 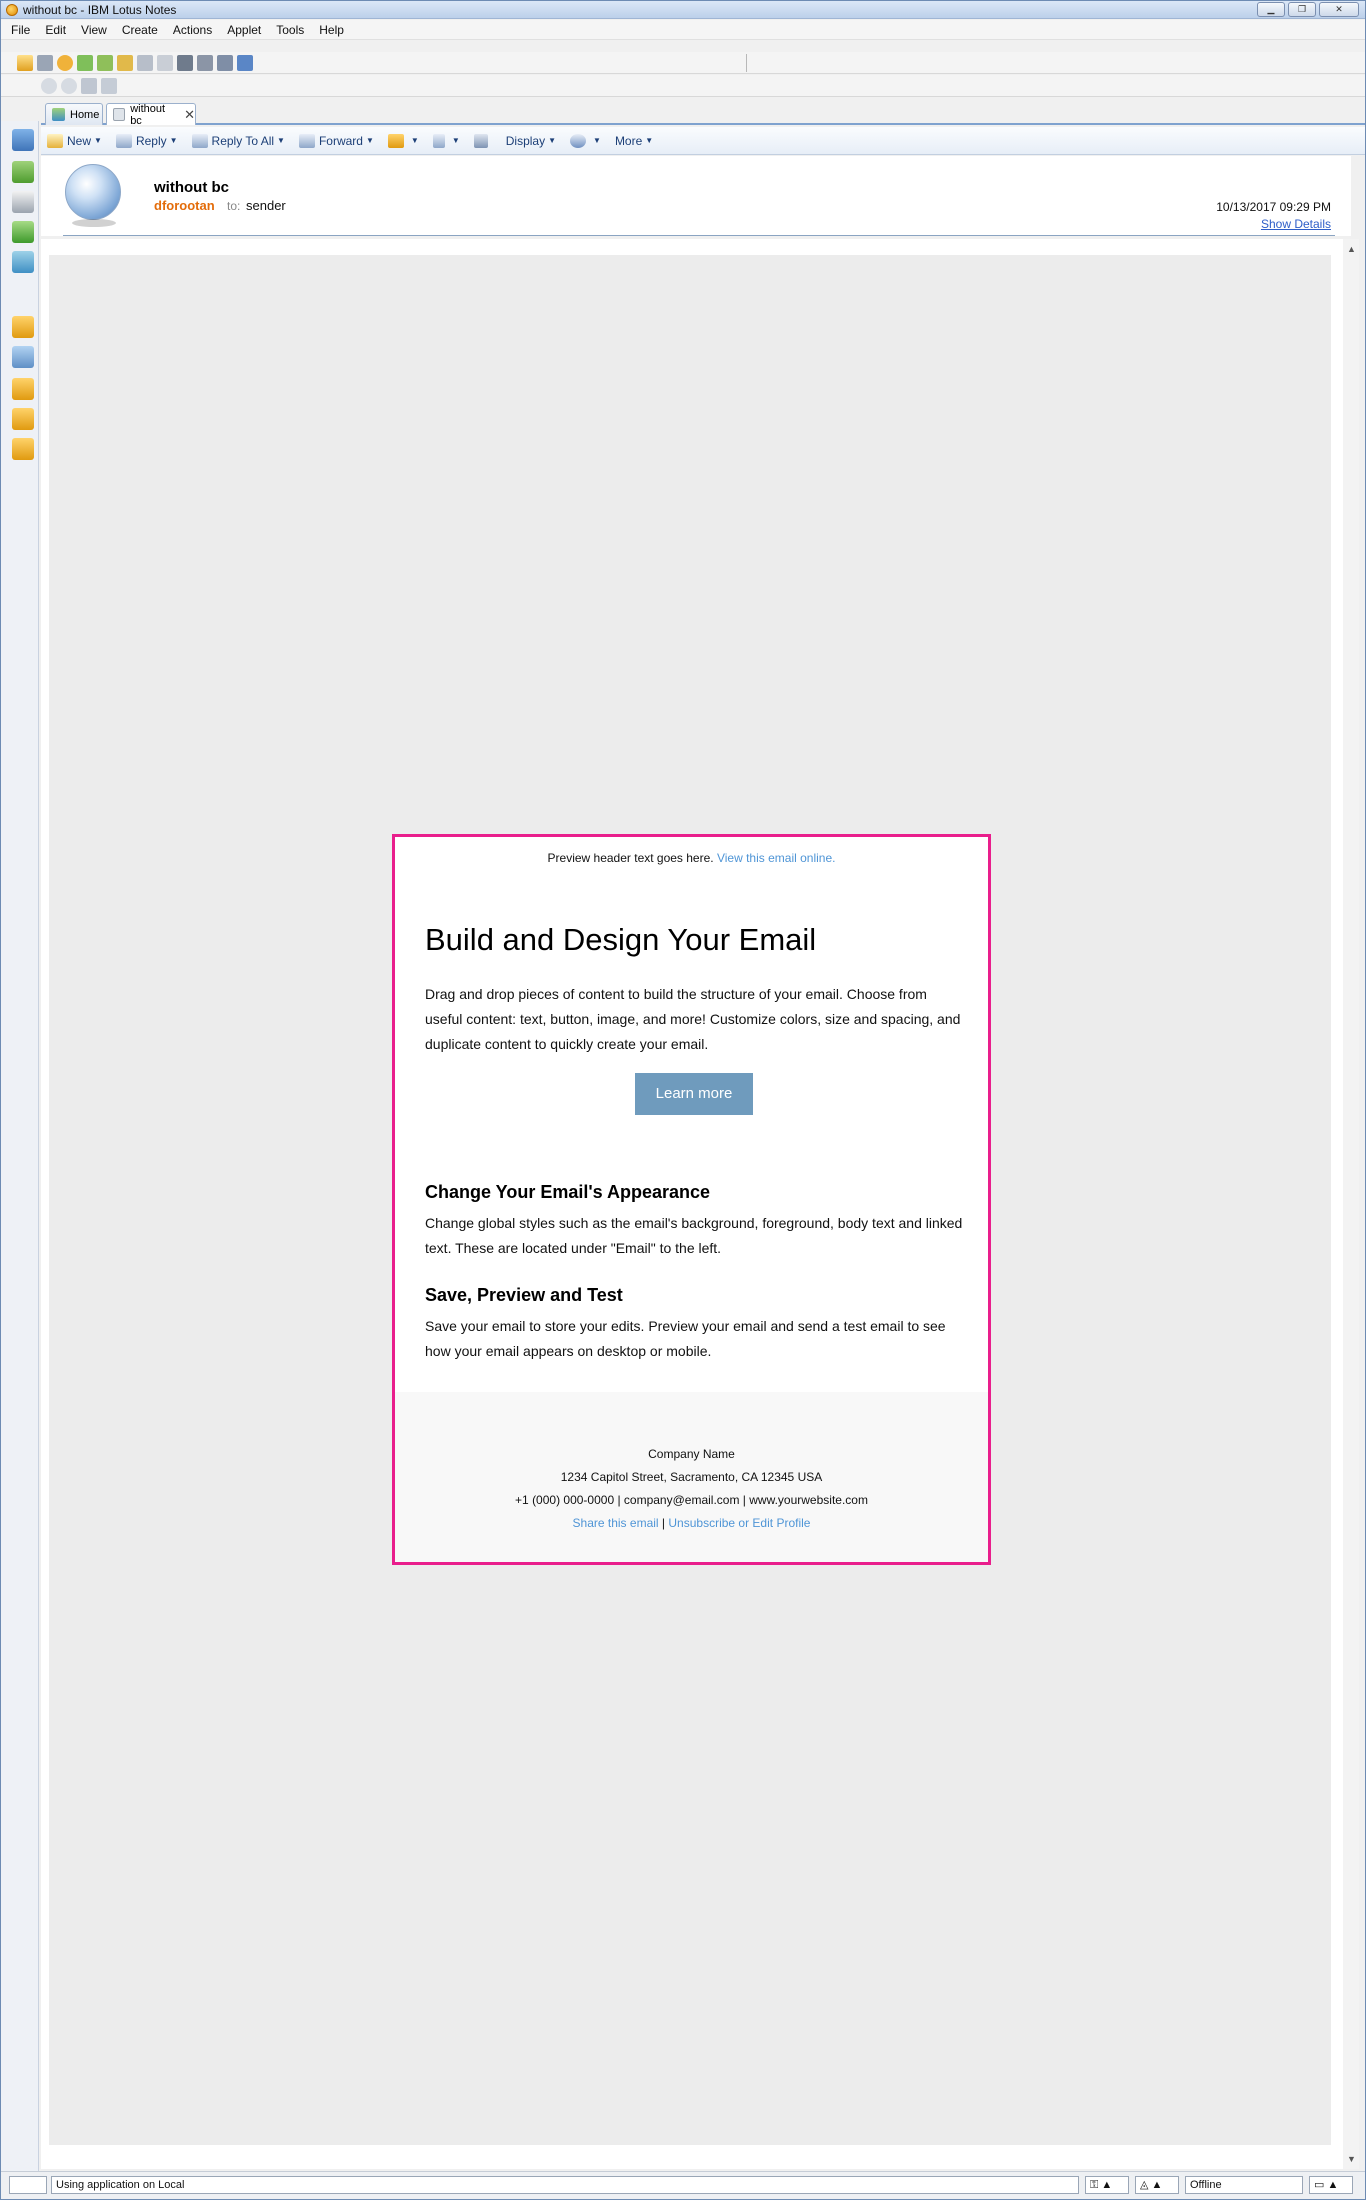 What do you see at coordinates (1339, 9) in the screenshot?
I see `close-window-button: ✕` at bounding box center [1339, 9].